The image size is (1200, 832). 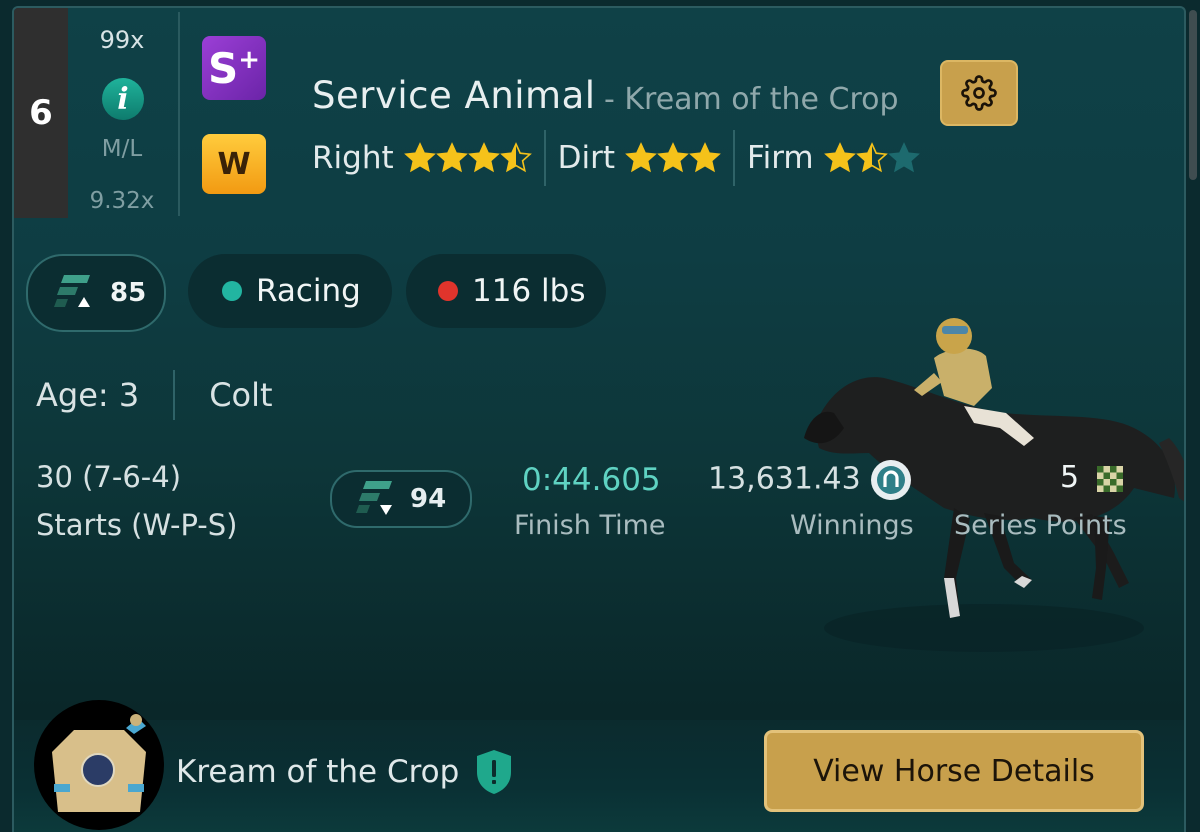 I want to click on pref-condition: Firm, so click(x=833, y=158).